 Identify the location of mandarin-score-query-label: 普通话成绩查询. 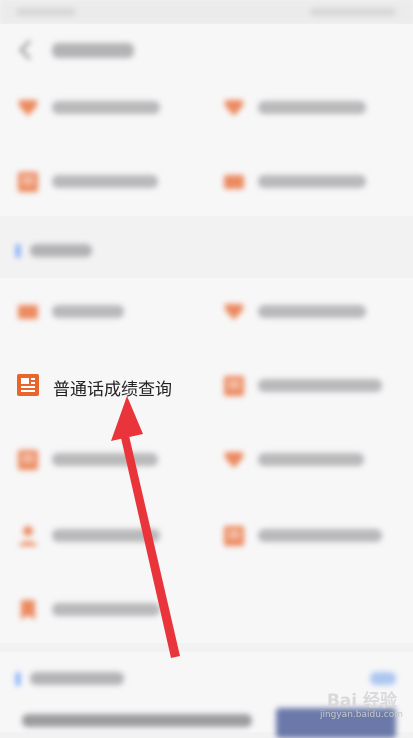
(112, 390).